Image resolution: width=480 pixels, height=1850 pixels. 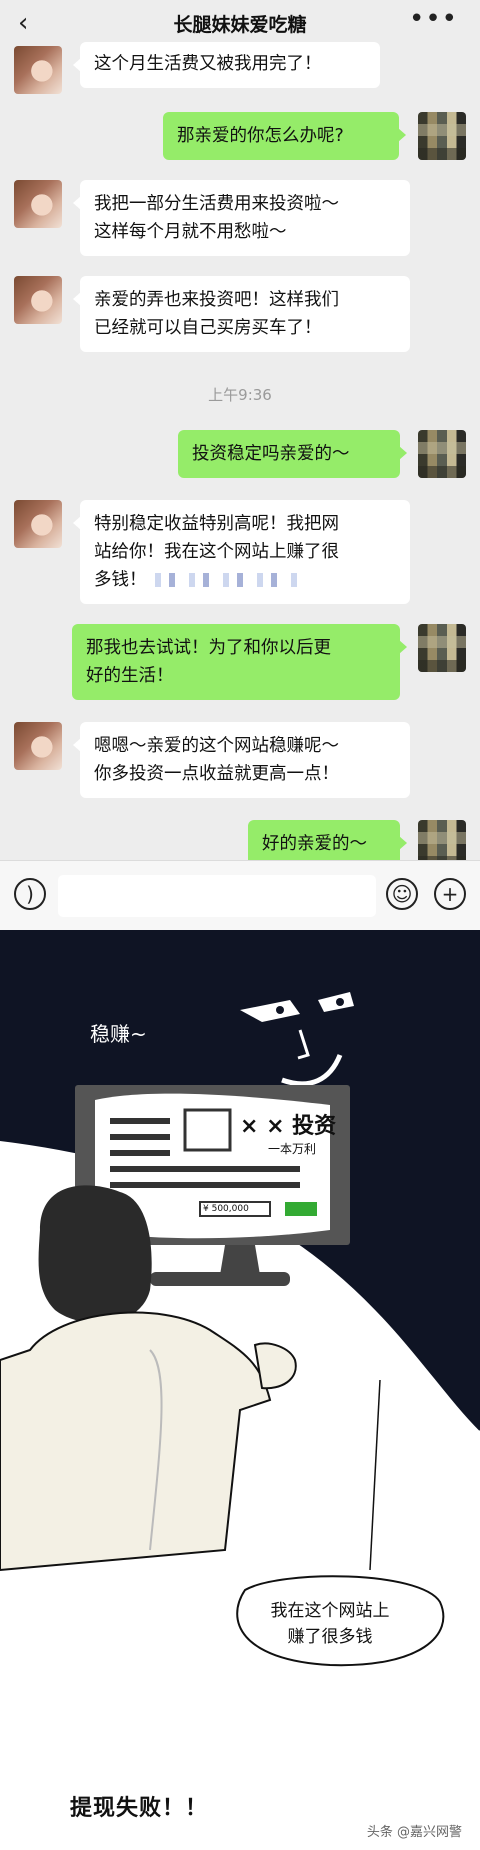 What do you see at coordinates (433, 19) in the screenshot?
I see `more-icon: •••` at bounding box center [433, 19].